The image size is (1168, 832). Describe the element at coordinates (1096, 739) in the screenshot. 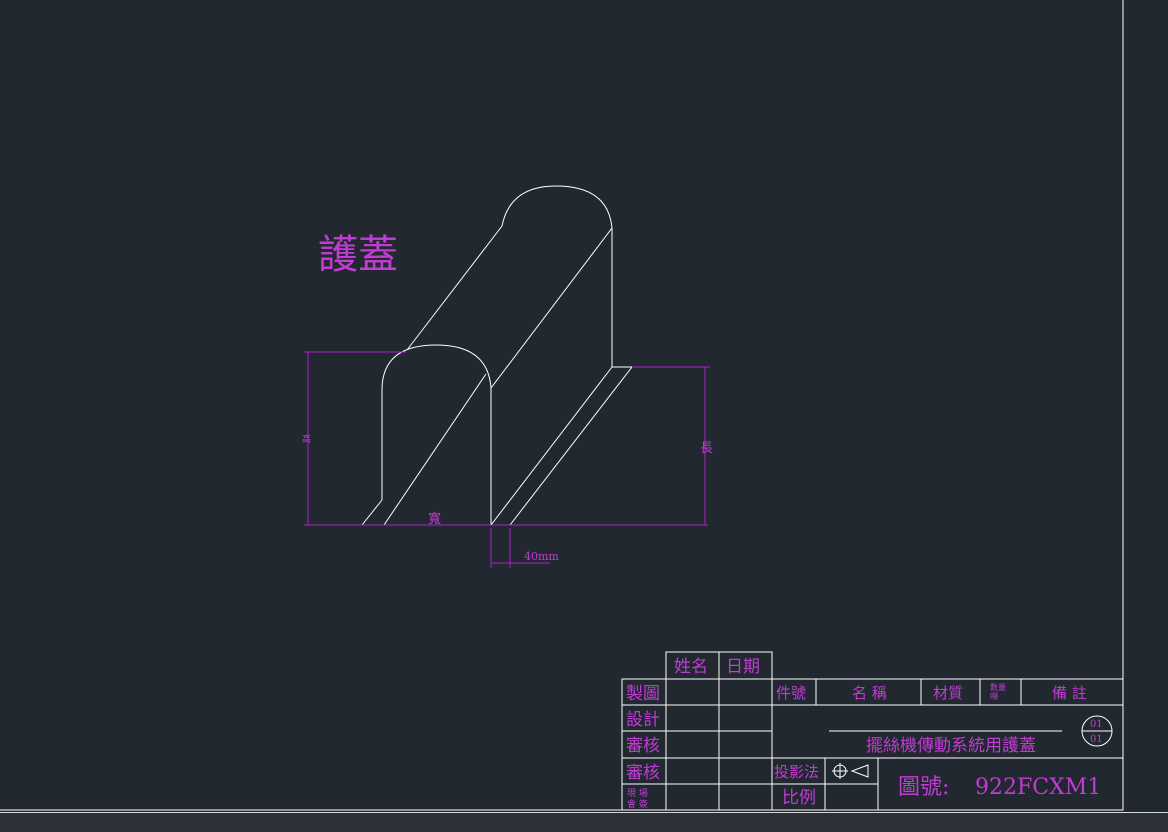

I see `sheet-total: 01` at that location.